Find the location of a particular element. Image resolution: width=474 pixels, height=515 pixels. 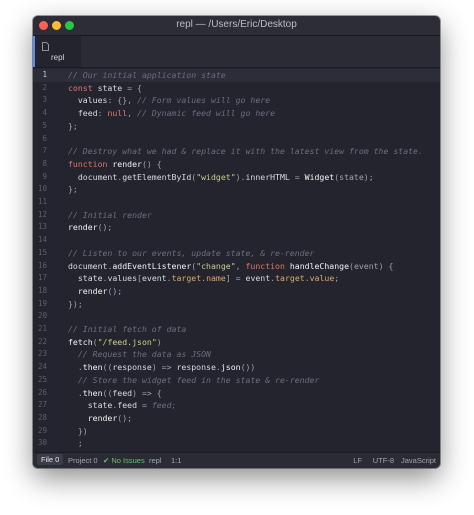

code-line: 6 is located at coordinates (236, 139).